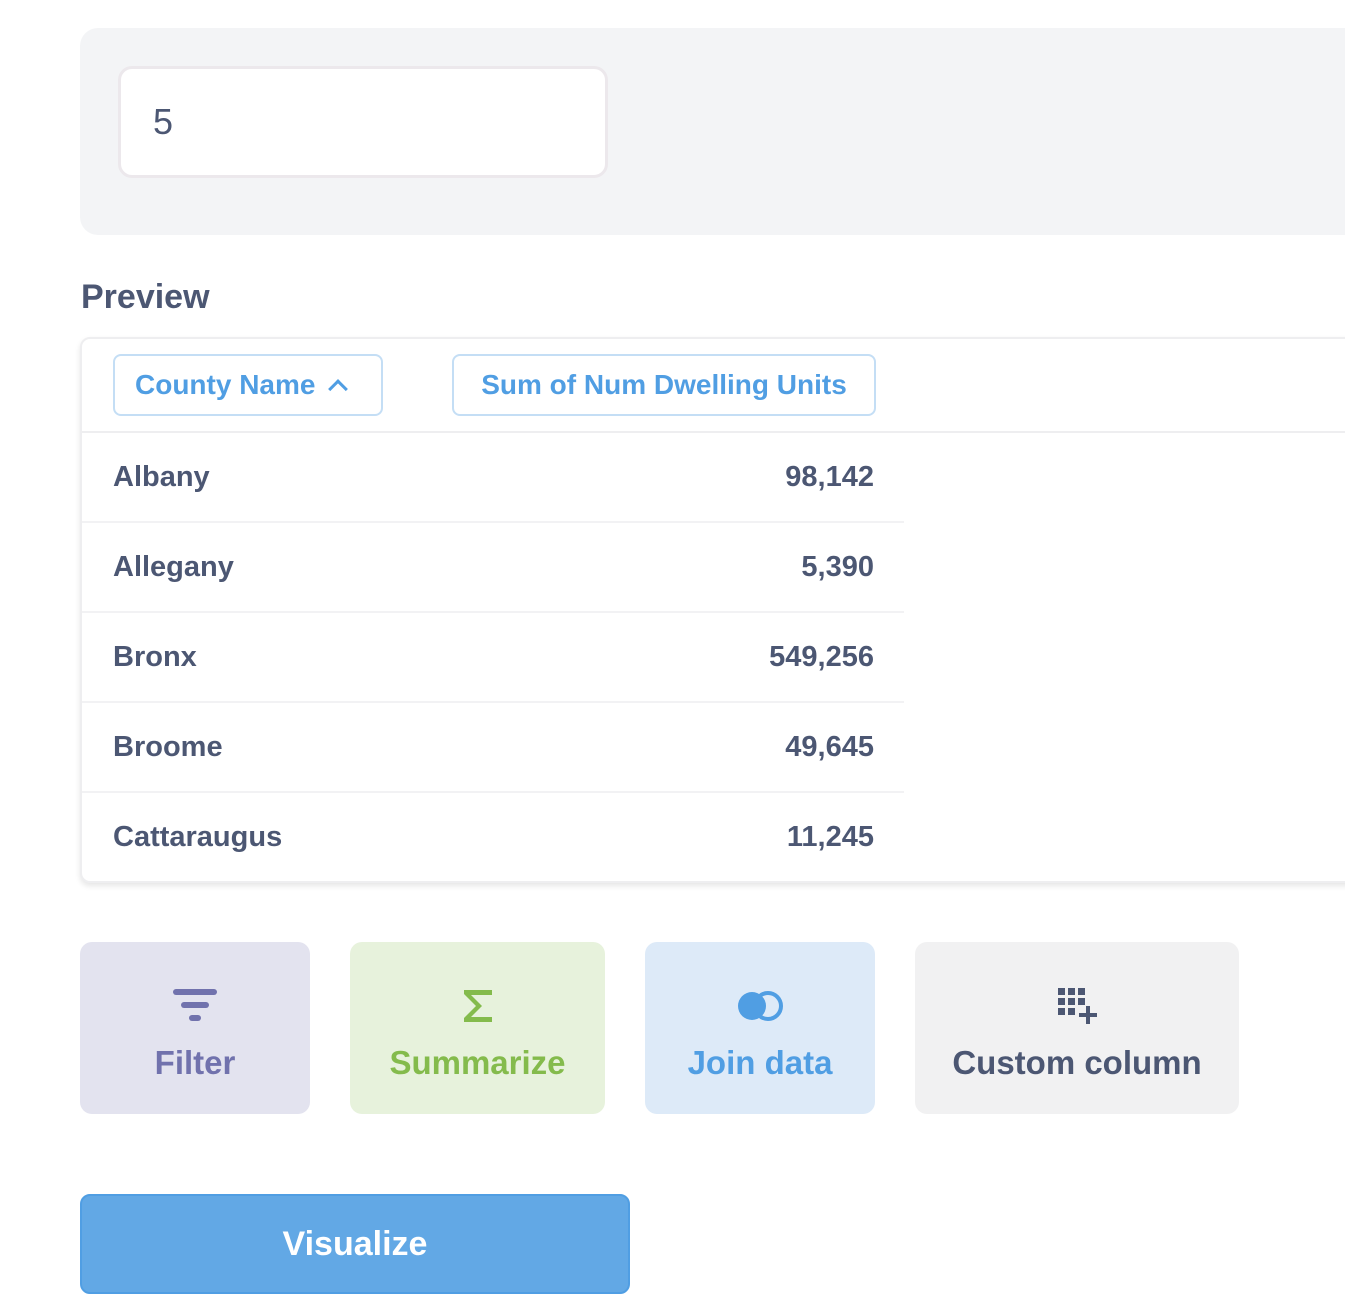  What do you see at coordinates (195, 1006) in the screenshot?
I see `filter-icon` at bounding box center [195, 1006].